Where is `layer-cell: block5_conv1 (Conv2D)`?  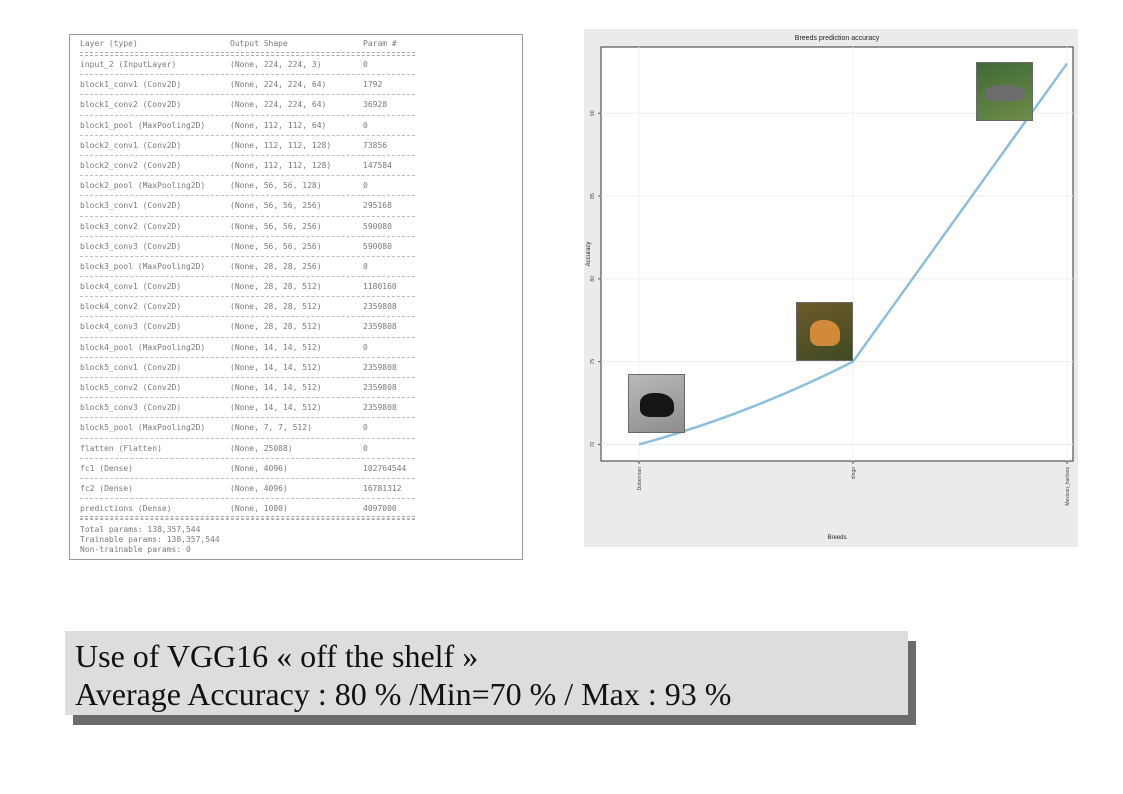
layer-cell: block5_conv1 (Conv2D) is located at coordinates (131, 367).